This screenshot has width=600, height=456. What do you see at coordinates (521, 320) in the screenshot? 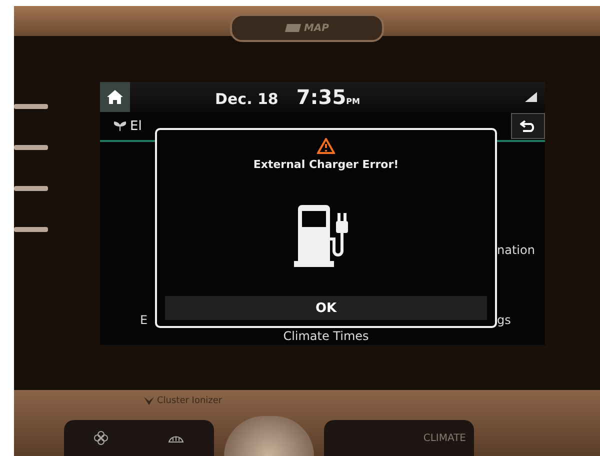
I see `menu-item: gs` at bounding box center [521, 320].